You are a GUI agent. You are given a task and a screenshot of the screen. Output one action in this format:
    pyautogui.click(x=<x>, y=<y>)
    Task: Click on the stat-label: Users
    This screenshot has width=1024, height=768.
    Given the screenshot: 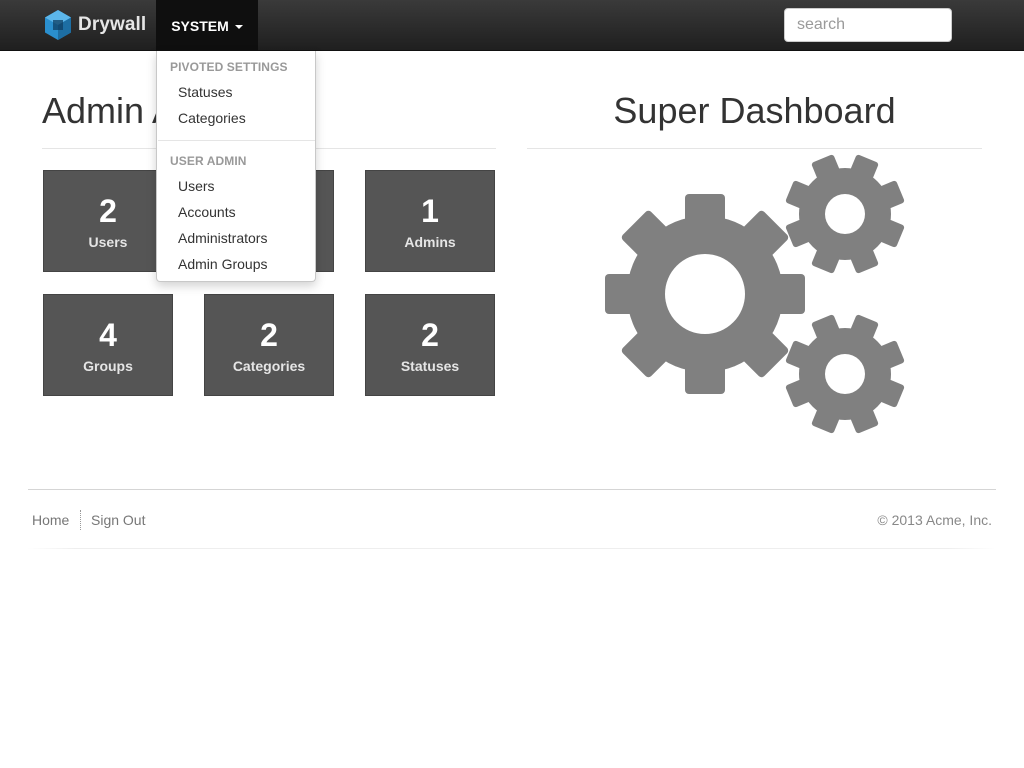 What is the action you would take?
    pyautogui.click(x=108, y=242)
    